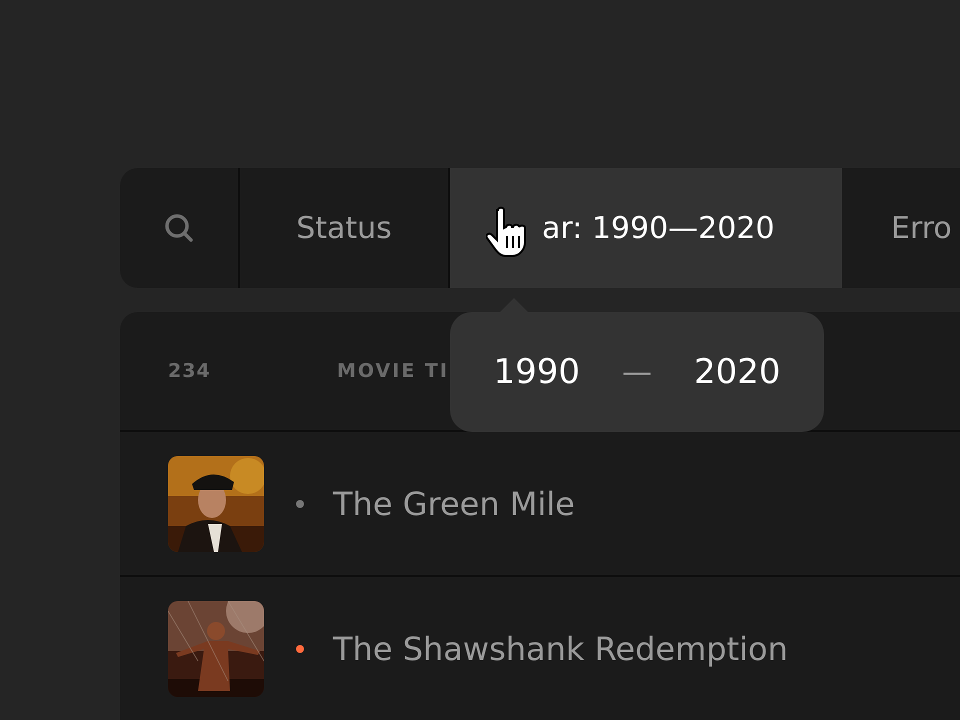  I want to click on movie-title: The Green Mile, so click(454, 503).